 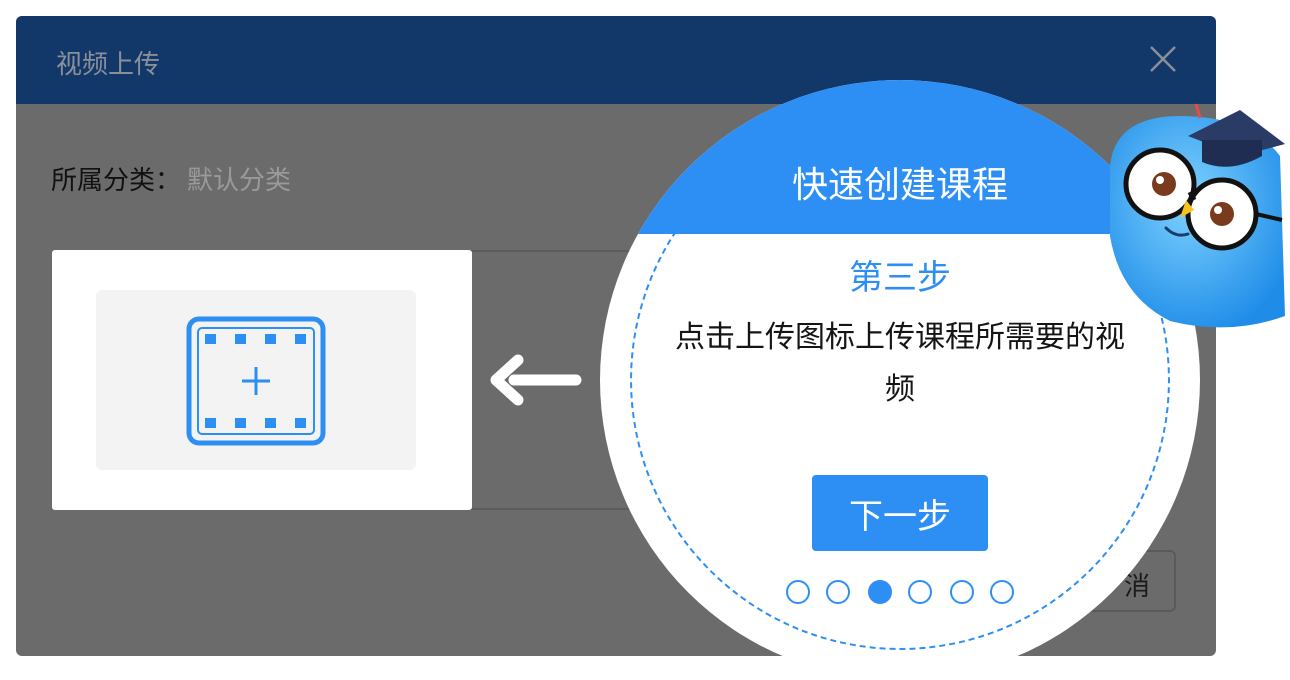 What do you see at coordinates (1197, 215) in the screenshot?
I see `owl-mascot-icon` at bounding box center [1197, 215].